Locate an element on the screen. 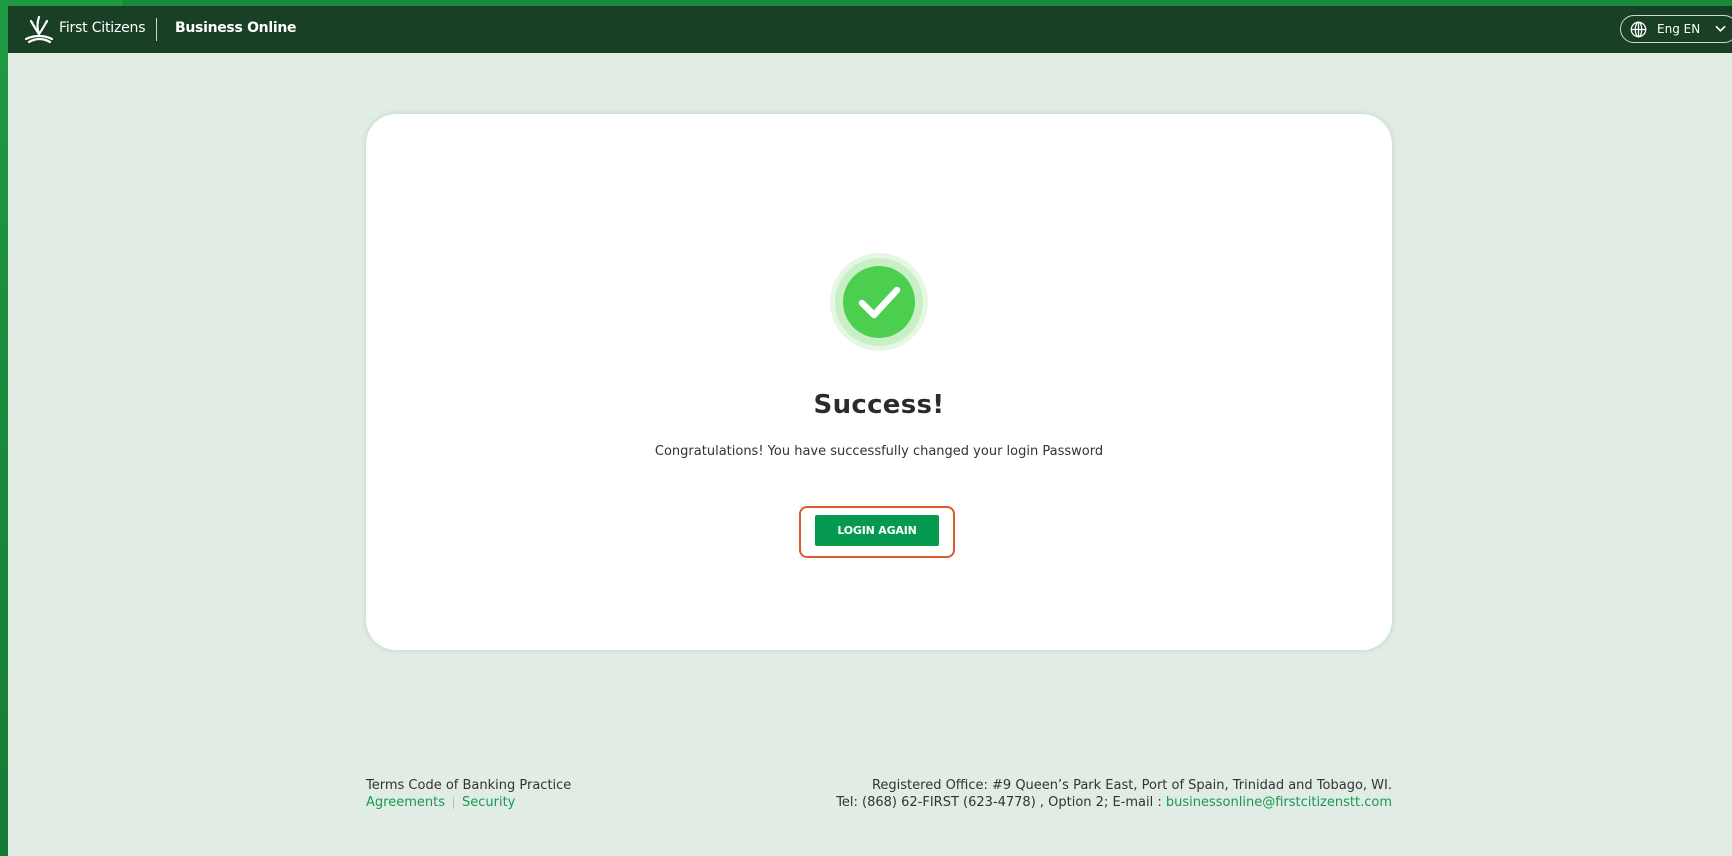 Image resolution: width=1732 pixels, height=856 pixels. language-selector: Eng EN is located at coordinates (1676, 29).